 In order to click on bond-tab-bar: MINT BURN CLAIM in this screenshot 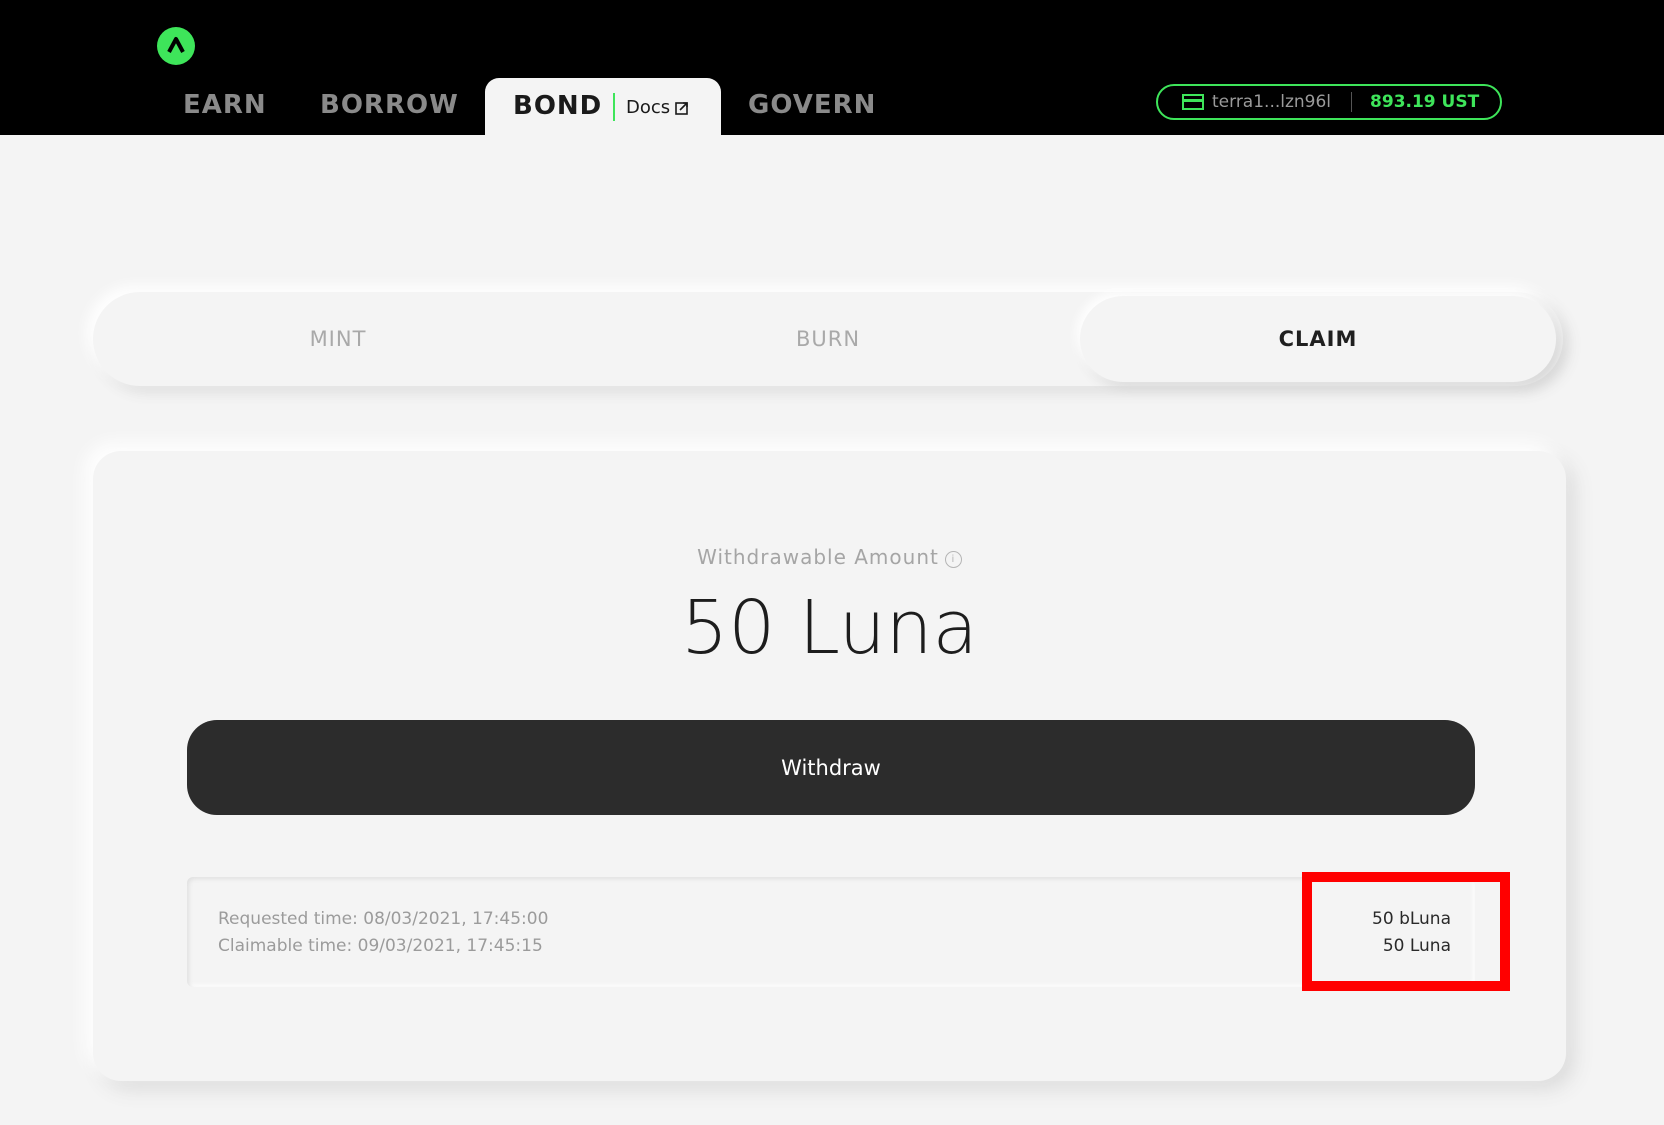, I will do `click(828, 339)`.